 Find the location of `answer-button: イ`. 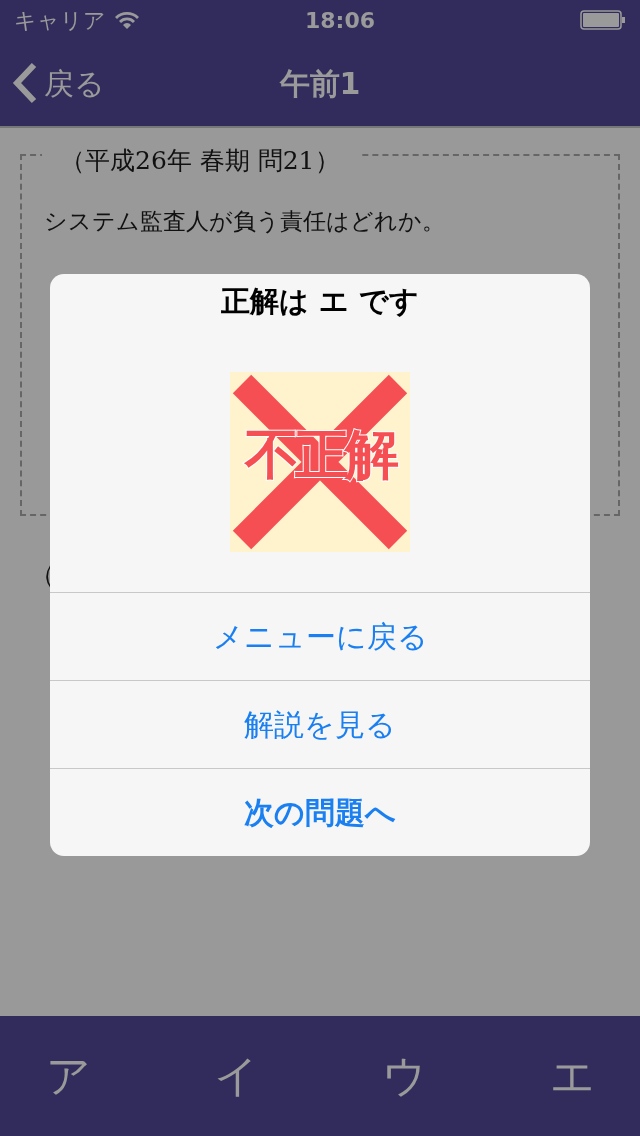

answer-button: イ is located at coordinates (236, 1076).